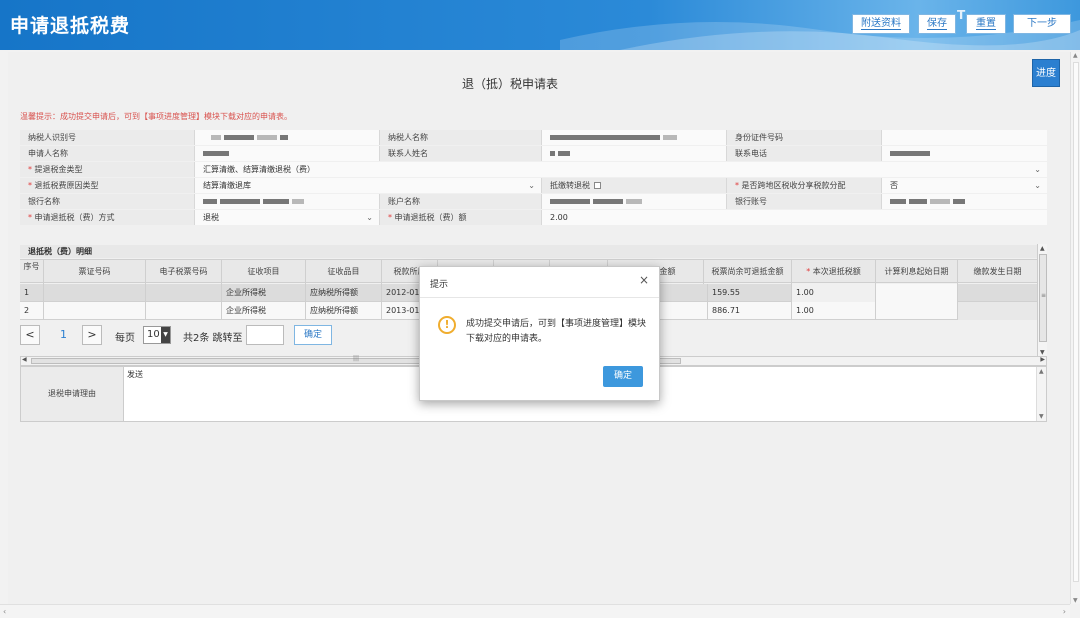 This screenshot has width=1080, height=618. What do you see at coordinates (107, 217) in the screenshot?
I see `refund-method-label: * 申请退抵税（费）方式` at bounding box center [107, 217].